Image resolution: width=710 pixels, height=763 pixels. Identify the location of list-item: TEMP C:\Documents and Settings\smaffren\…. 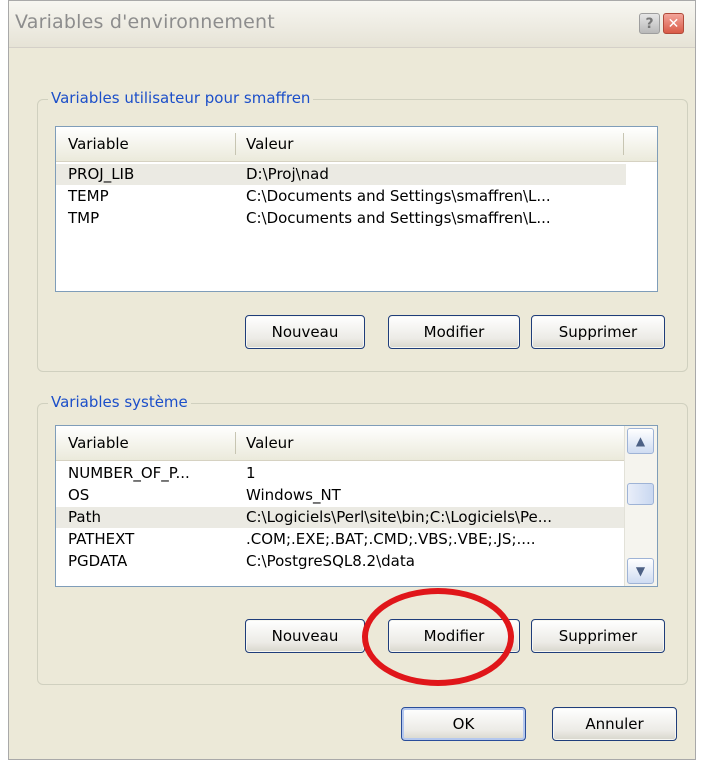
(341, 196).